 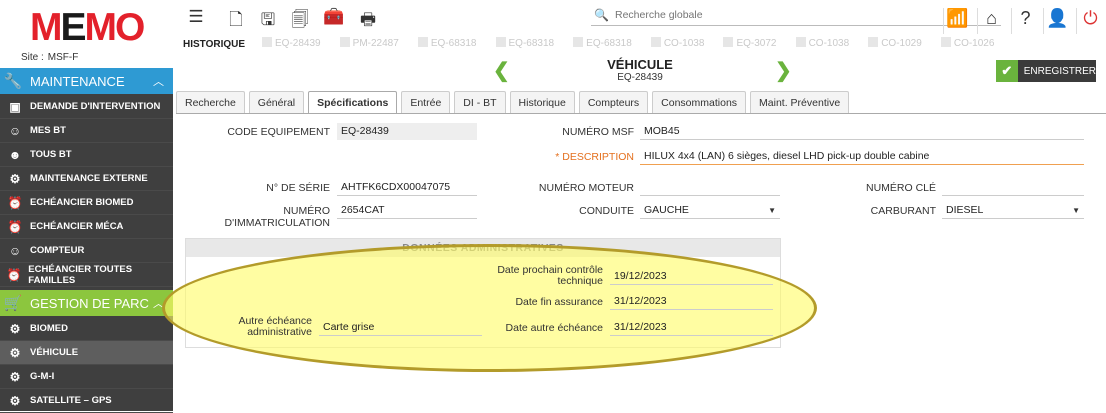 I want to click on conduite-value: GAUCHE, so click(x=666, y=210).